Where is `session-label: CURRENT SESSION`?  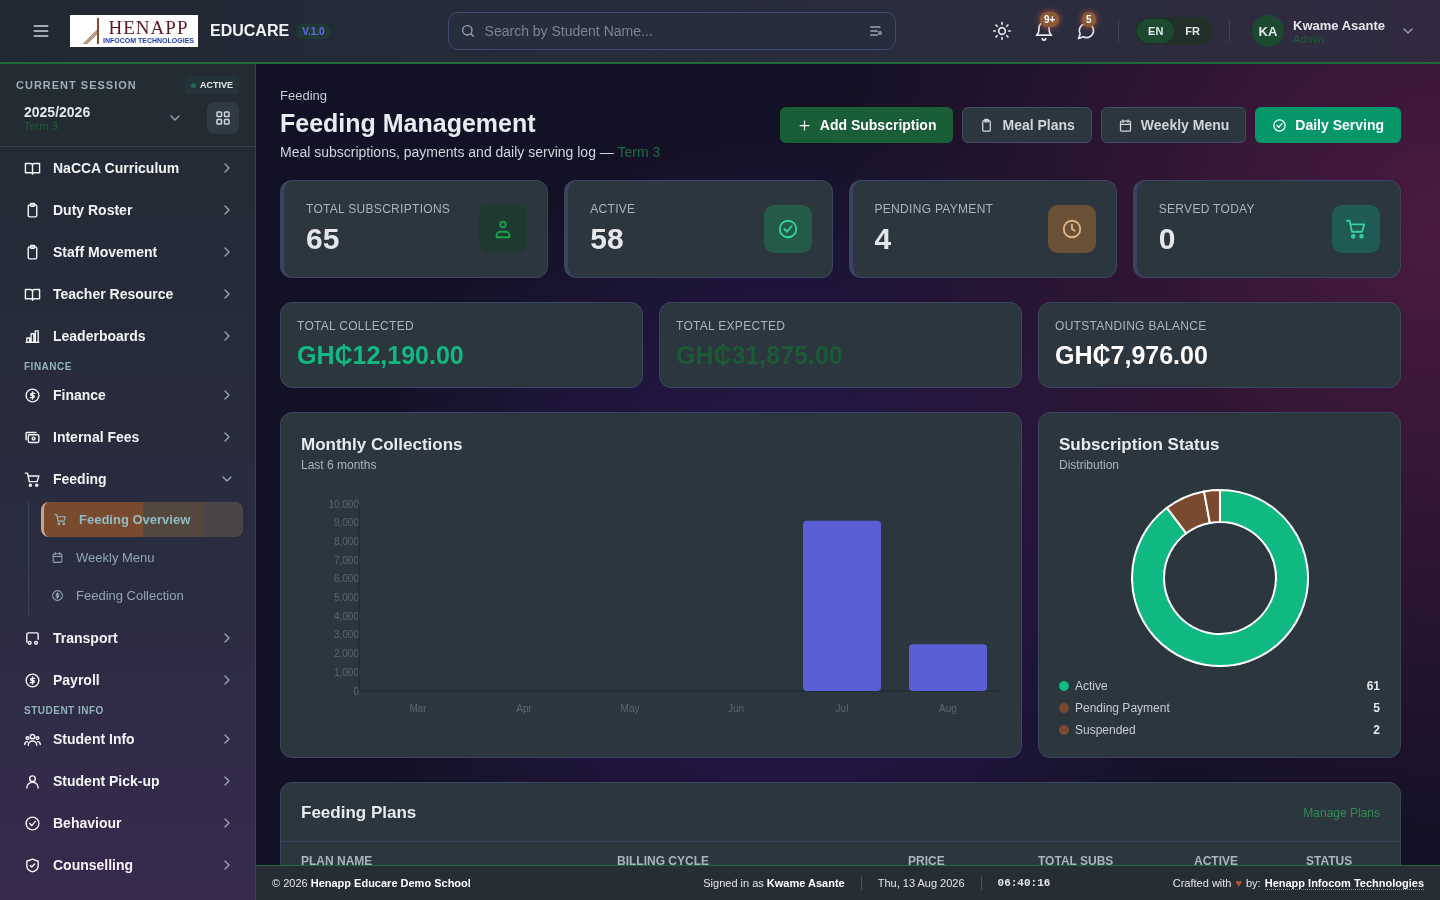 session-label: CURRENT SESSION is located at coordinates (76, 85).